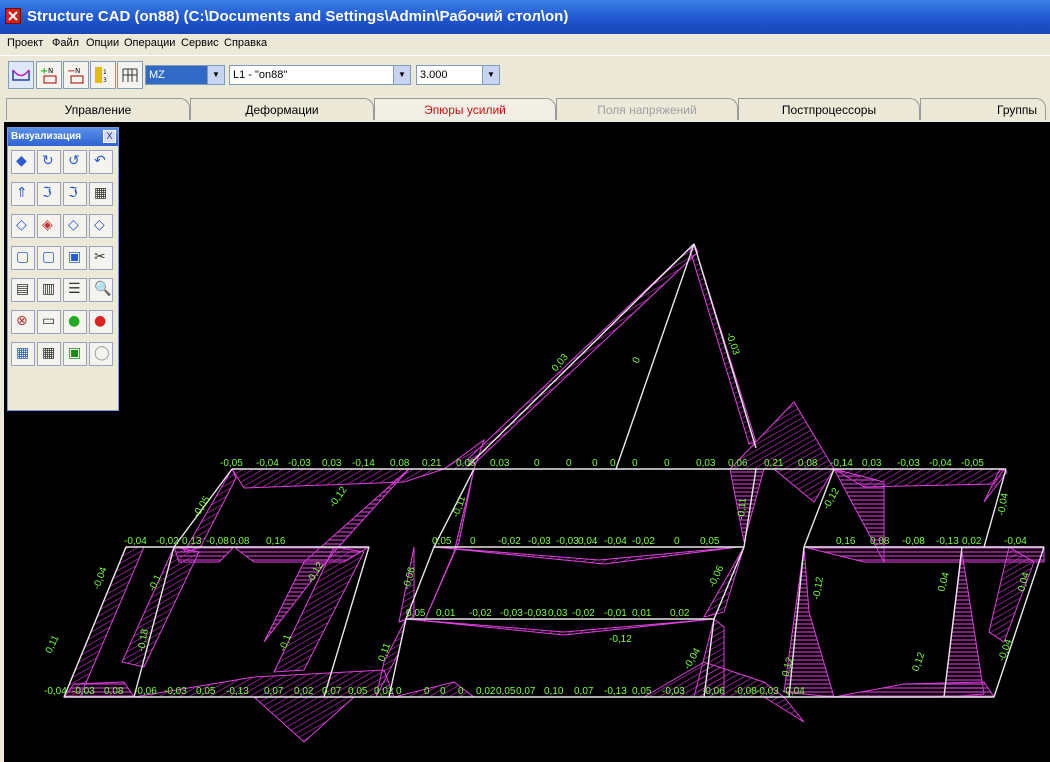 The width and height of the screenshot is (1050, 762). What do you see at coordinates (75, 162) in the screenshot?
I see `palette-button-3: ↺` at bounding box center [75, 162].